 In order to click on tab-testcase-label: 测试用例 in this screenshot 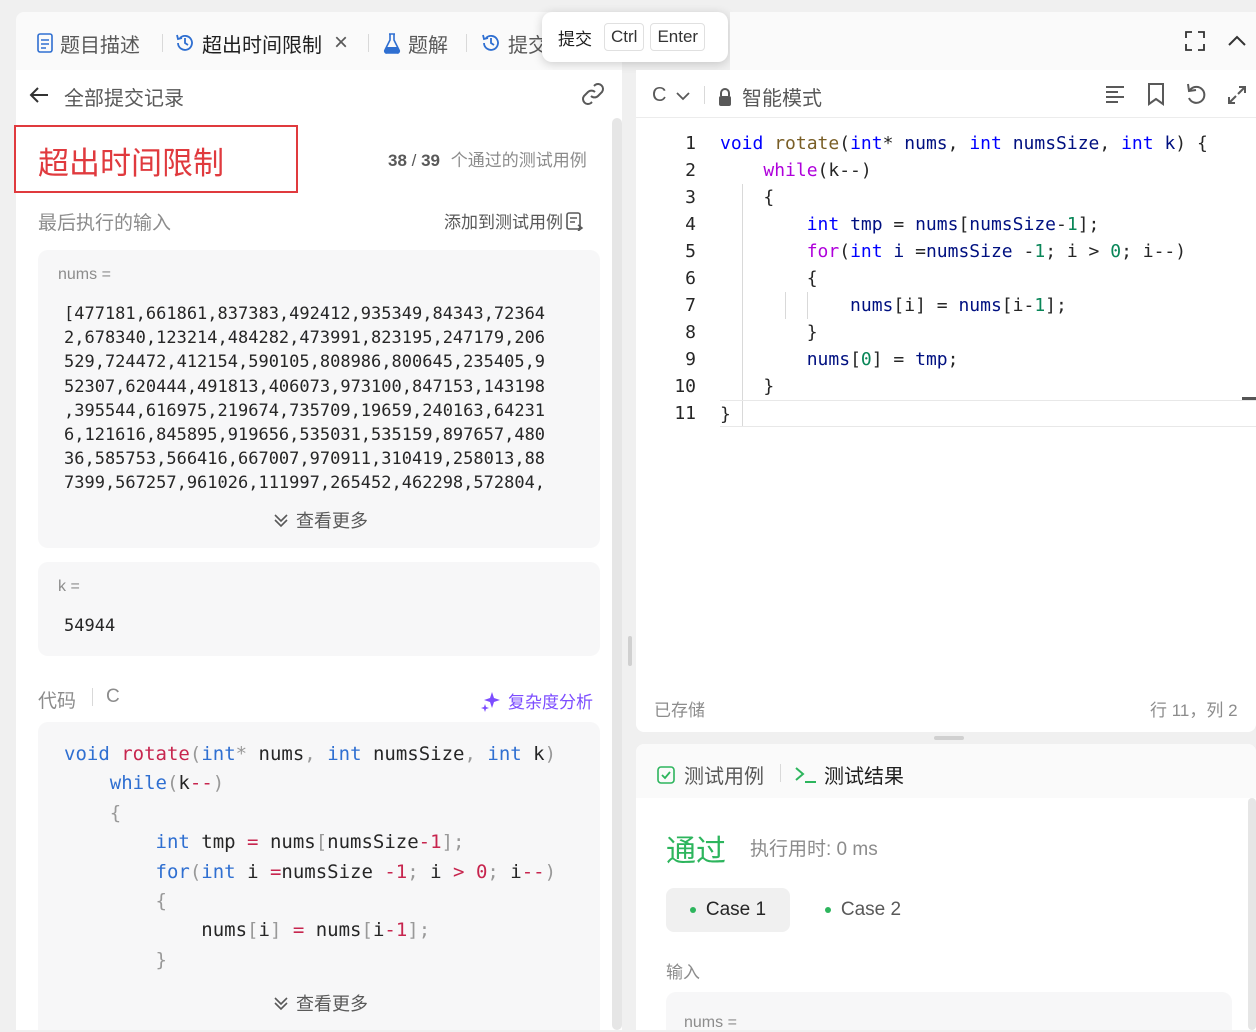, I will do `click(724, 777)`.